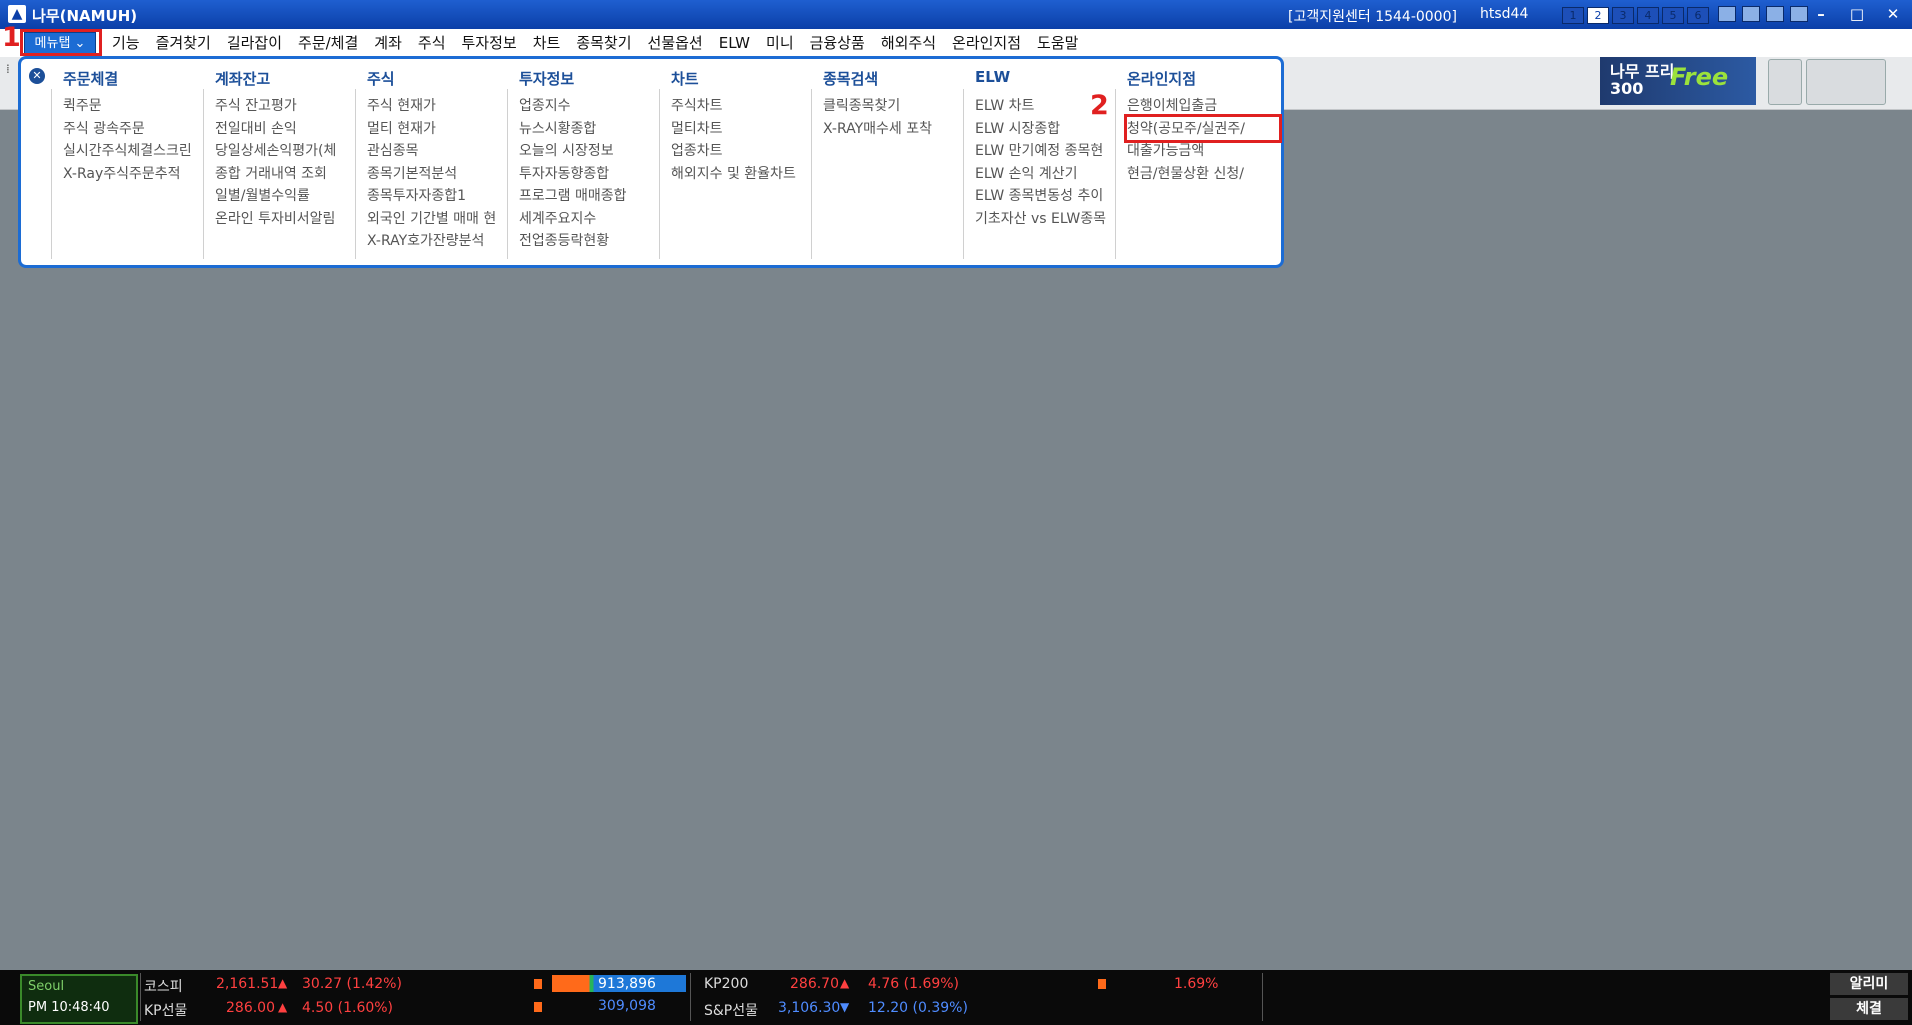 This screenshot has height=1025, width=1912. Describe the element at coordinates (741, 129) in the screenshot. I see `menu-link: 멀티차트` at that location.